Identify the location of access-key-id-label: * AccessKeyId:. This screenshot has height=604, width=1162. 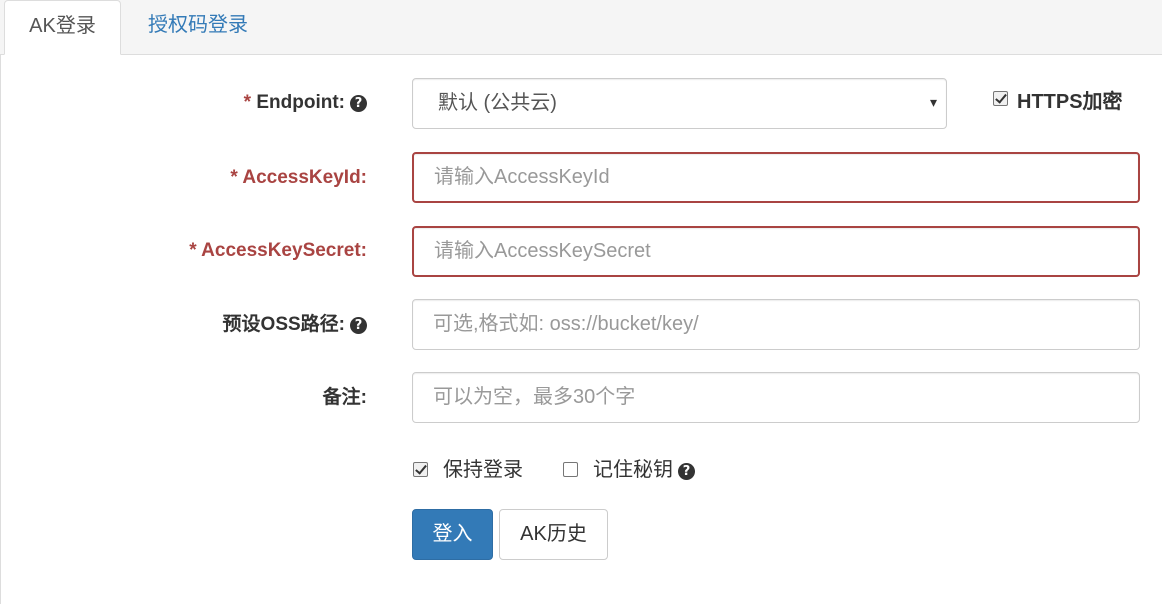
(298, 178).